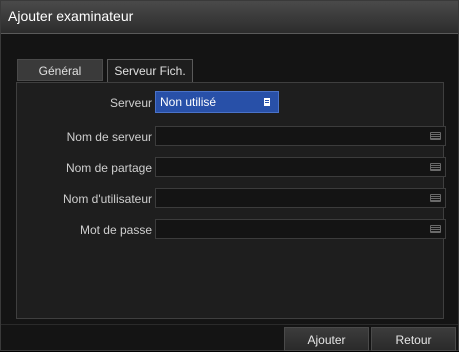 This screenshot has height=352, width=459. Describe the element at coordinates (326, 339) in the screenshot. I see `add-button: Ajouter` at that location.